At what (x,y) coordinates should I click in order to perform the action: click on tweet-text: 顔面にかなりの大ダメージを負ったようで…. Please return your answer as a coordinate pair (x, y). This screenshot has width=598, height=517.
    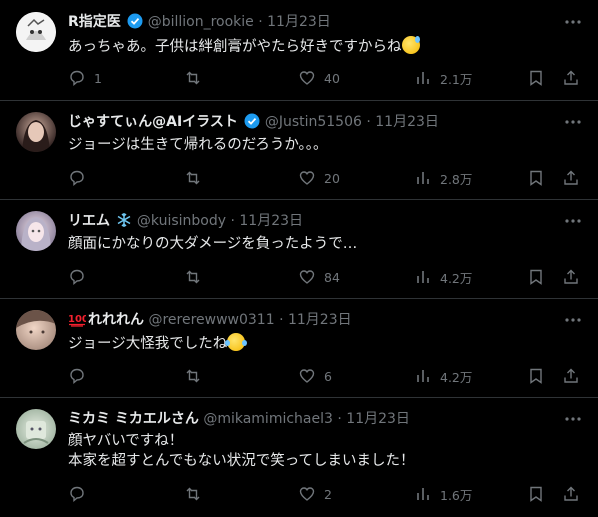
    Looking at the image, I should click on (212, 244).